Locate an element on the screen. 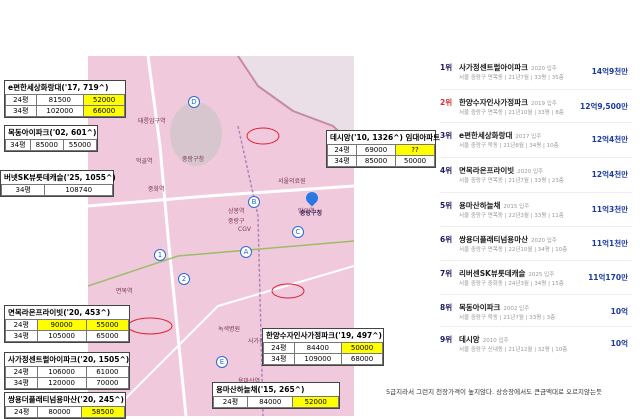  marker-e: E is located at coordinates (222, 362).